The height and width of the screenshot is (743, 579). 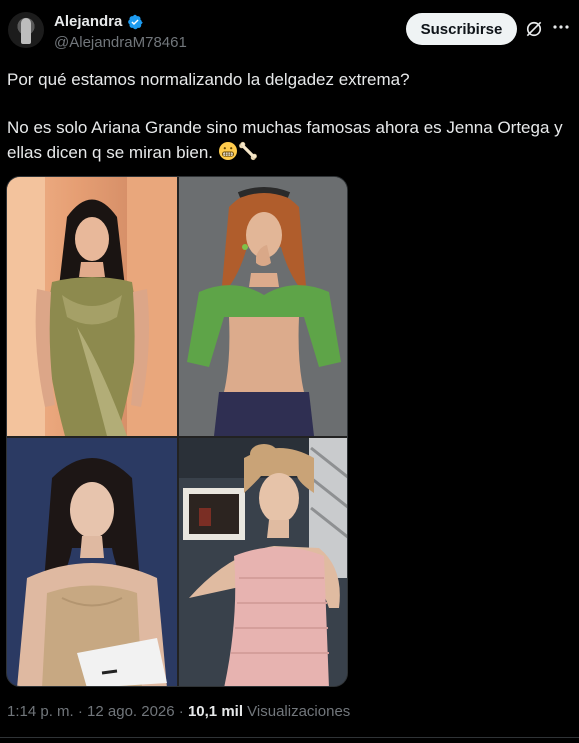 What do you see at coordinates (247, 151) in the screenshot?
I see `bone-icon` at bounding box center [247, 151].